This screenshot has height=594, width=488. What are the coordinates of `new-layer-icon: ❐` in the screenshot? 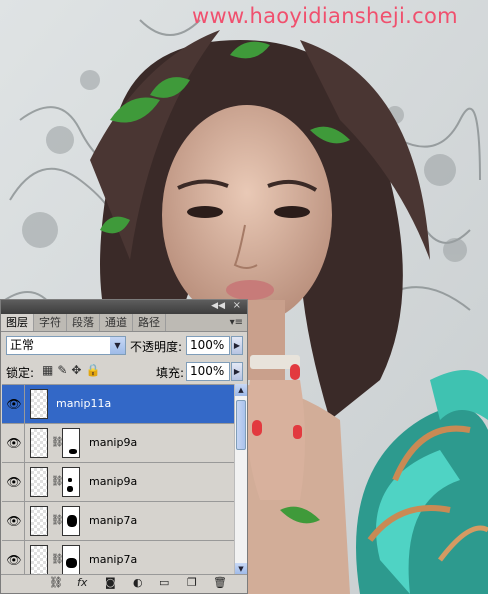 It's located at (192, 582).